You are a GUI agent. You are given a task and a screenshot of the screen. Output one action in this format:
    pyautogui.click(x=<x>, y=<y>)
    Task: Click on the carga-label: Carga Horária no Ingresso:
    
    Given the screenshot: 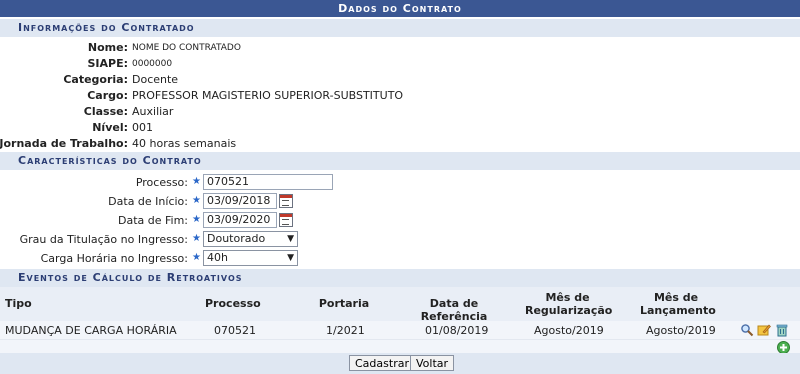 What is the action you would take?
    pyautogui.click(x=114, y=258)
    